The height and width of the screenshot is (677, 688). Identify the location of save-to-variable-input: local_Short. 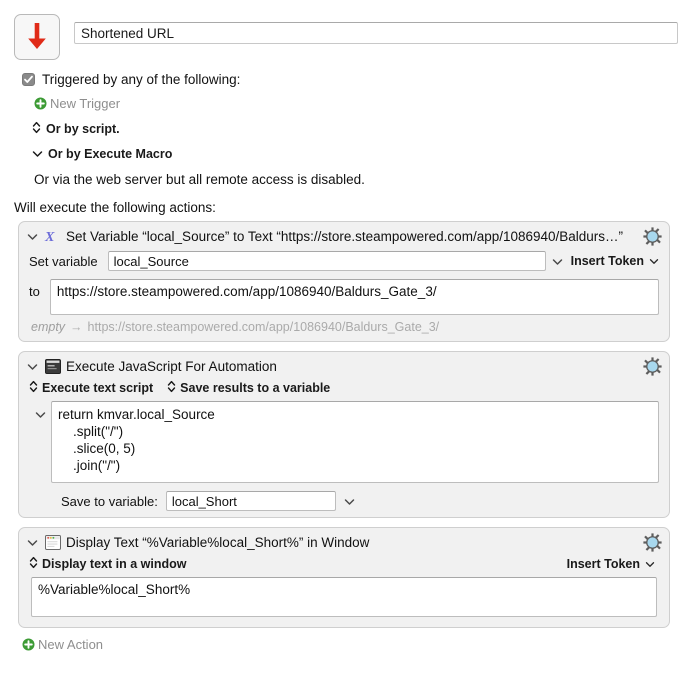
(250, 501).